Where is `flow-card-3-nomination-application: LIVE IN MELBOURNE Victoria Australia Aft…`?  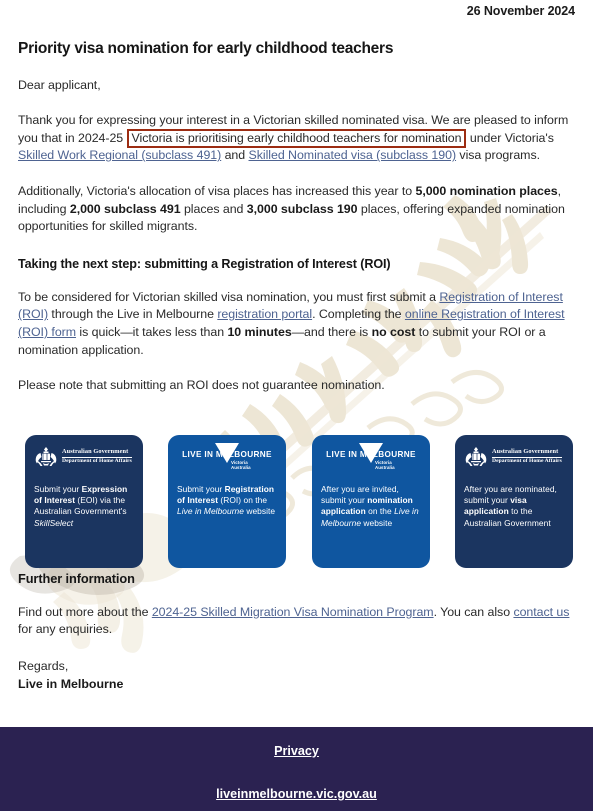 flow-card-3-nomination-application: LIVE IN MELBOURNE Victoria Australia Aft… is located at coordinates (371, 501).